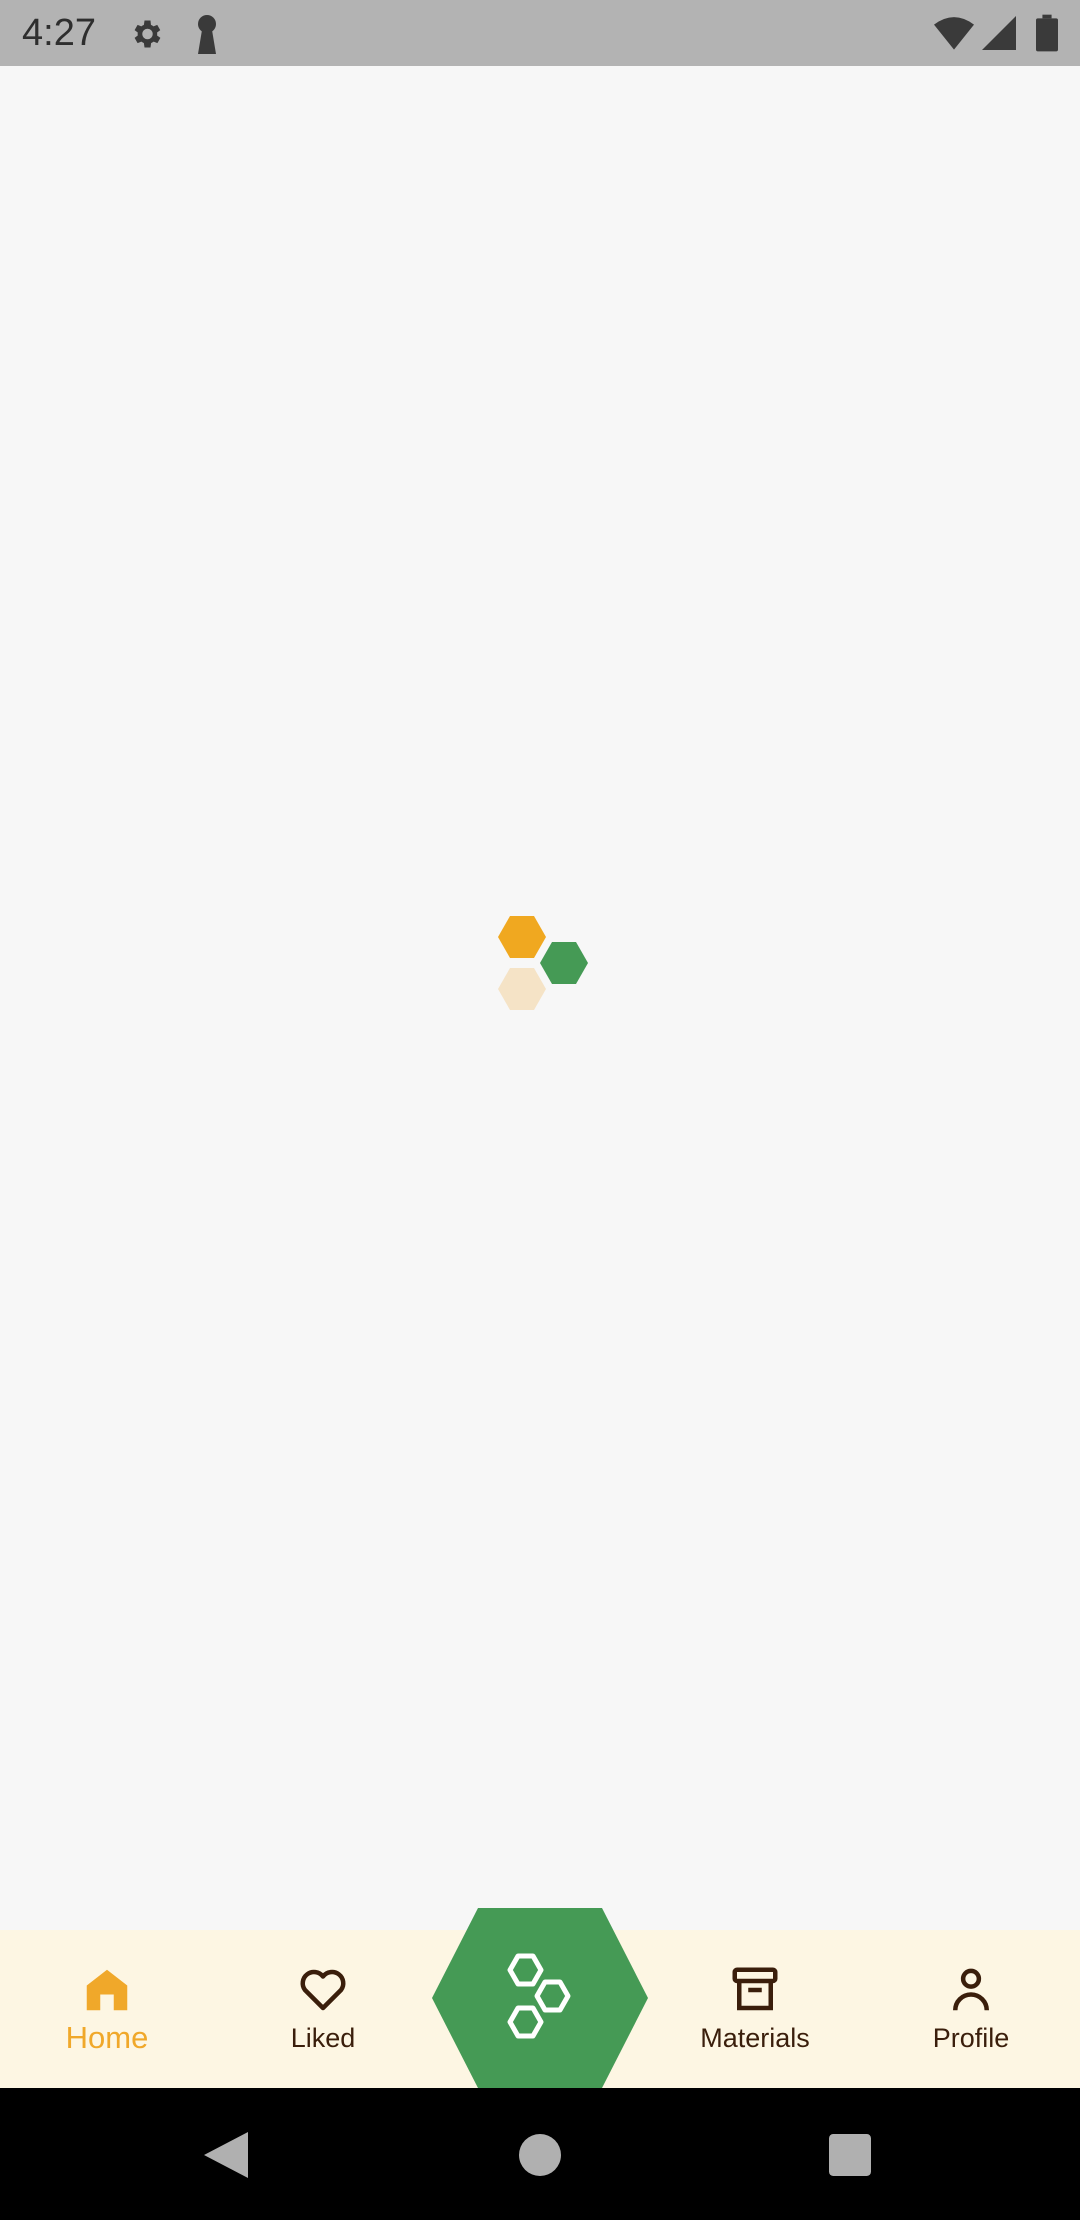 This screenshot has height=2220, width=1080. I want to click on recents-icon, so click(850, 2155).